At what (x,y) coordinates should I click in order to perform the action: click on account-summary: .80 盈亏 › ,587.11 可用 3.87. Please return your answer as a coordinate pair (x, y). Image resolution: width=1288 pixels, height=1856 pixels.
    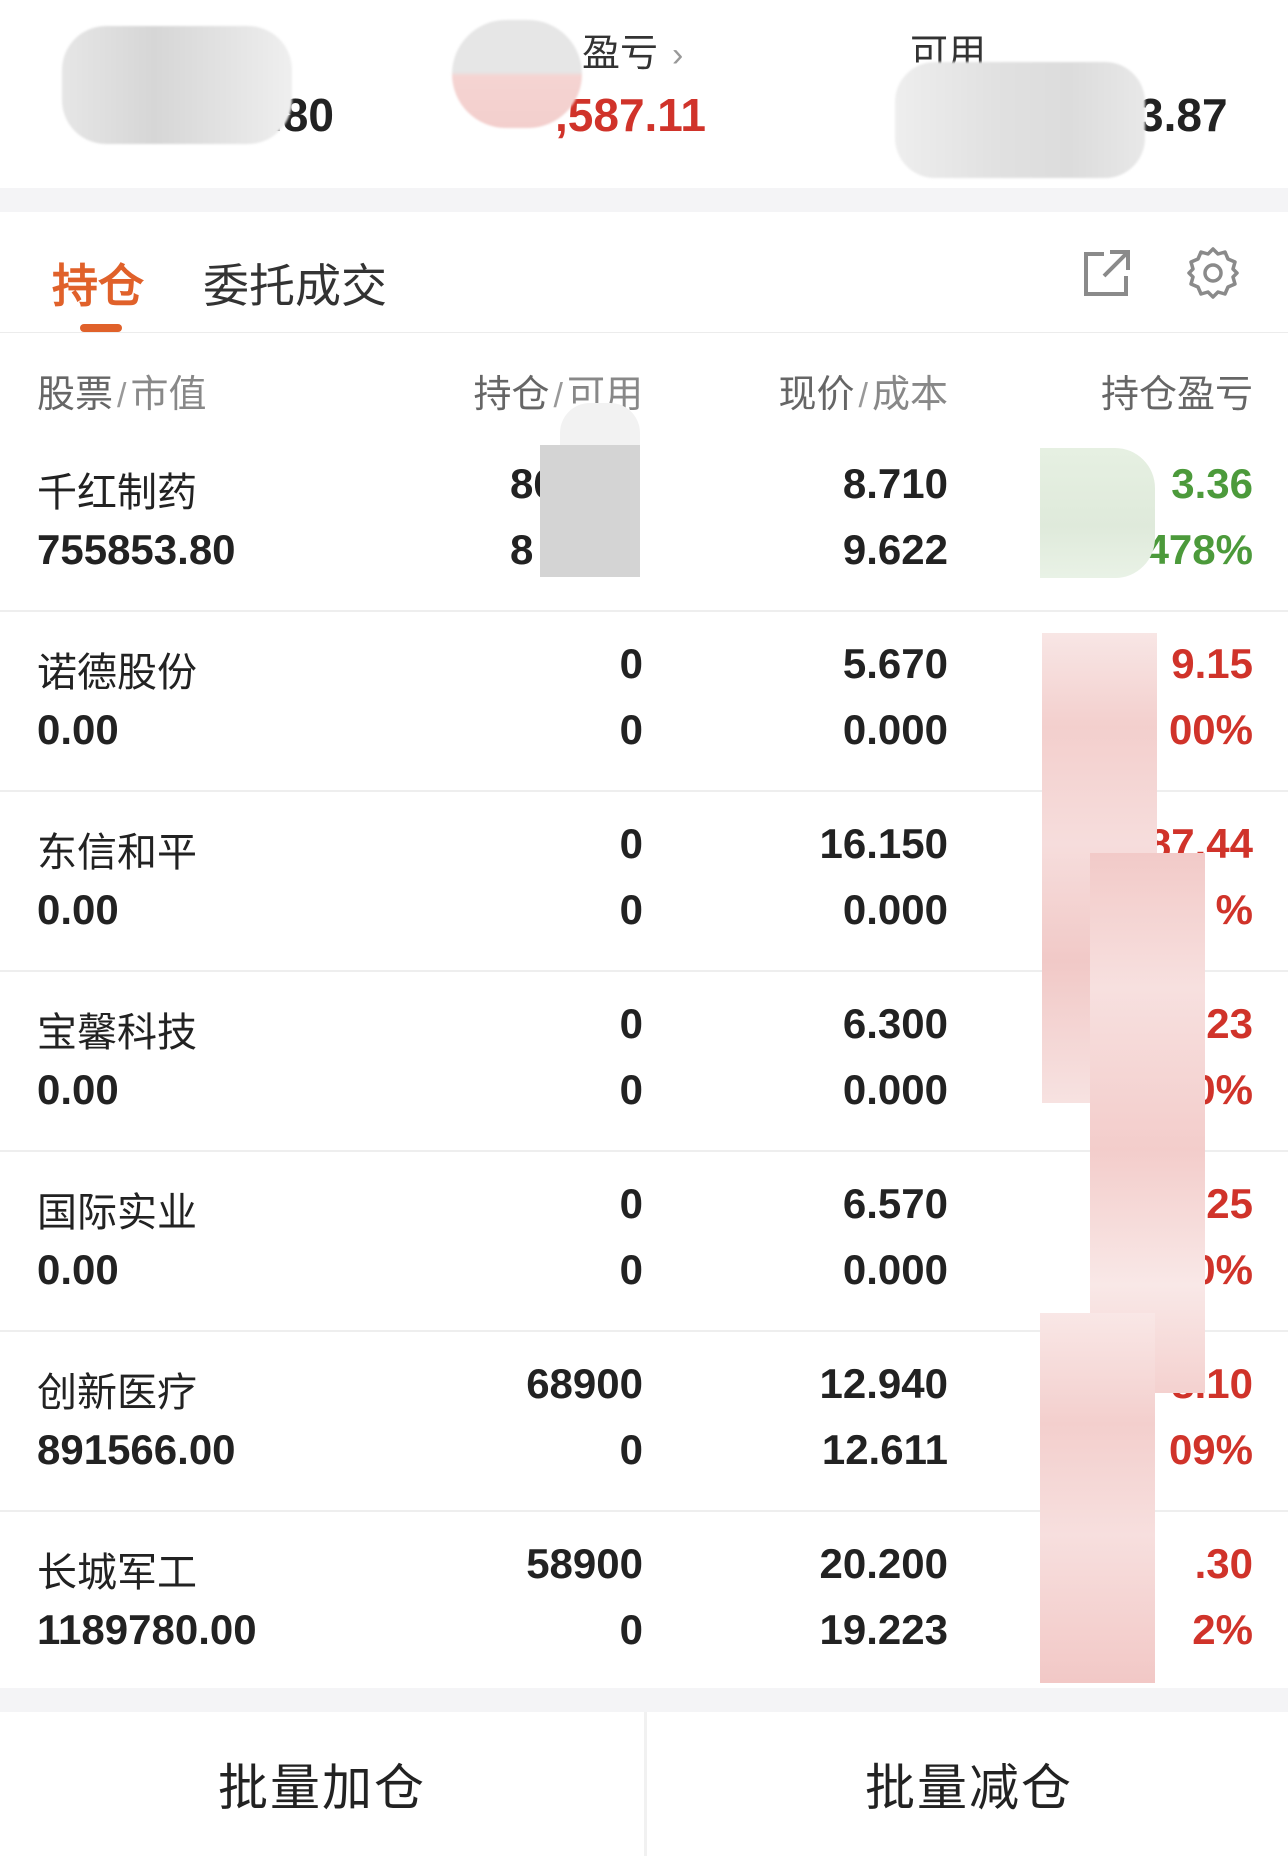
    Looking at the image, I should click on (644, 94).